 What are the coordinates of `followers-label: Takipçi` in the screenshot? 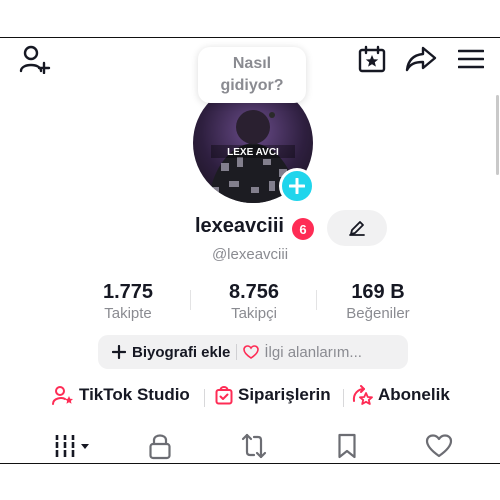 It's located at (254, 313).